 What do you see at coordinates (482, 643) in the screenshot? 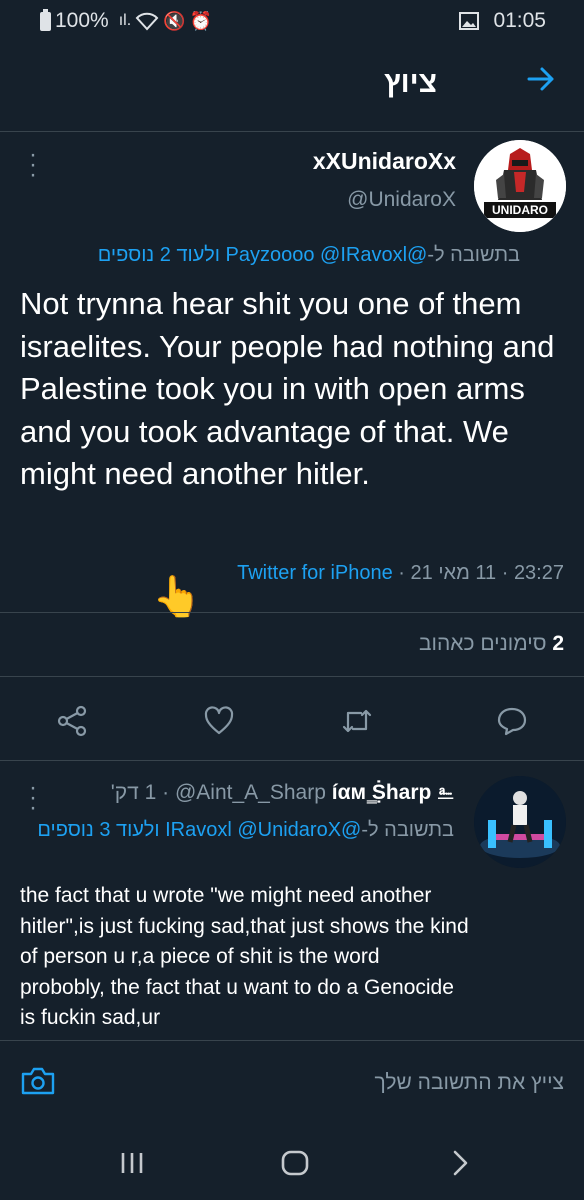
I see `likes-label: סימונים כאהוב` at bounding box center [482, 643].